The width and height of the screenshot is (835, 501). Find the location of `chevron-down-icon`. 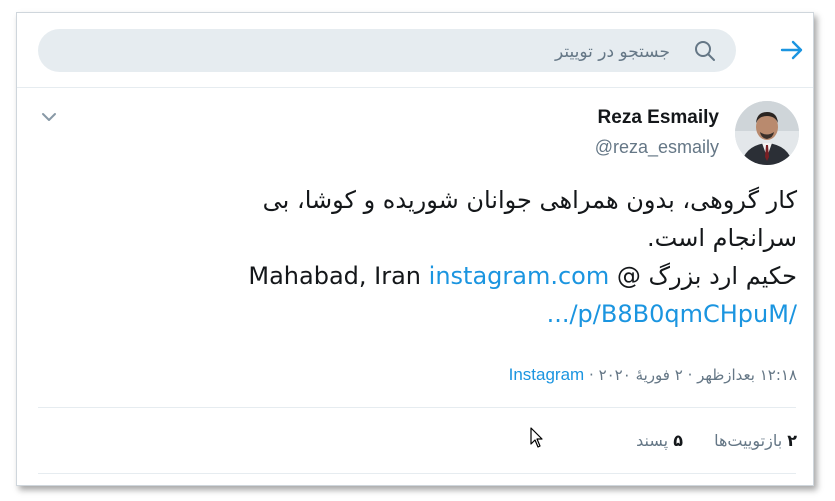

chevron-down-icon is located at coordinates (49, 116).